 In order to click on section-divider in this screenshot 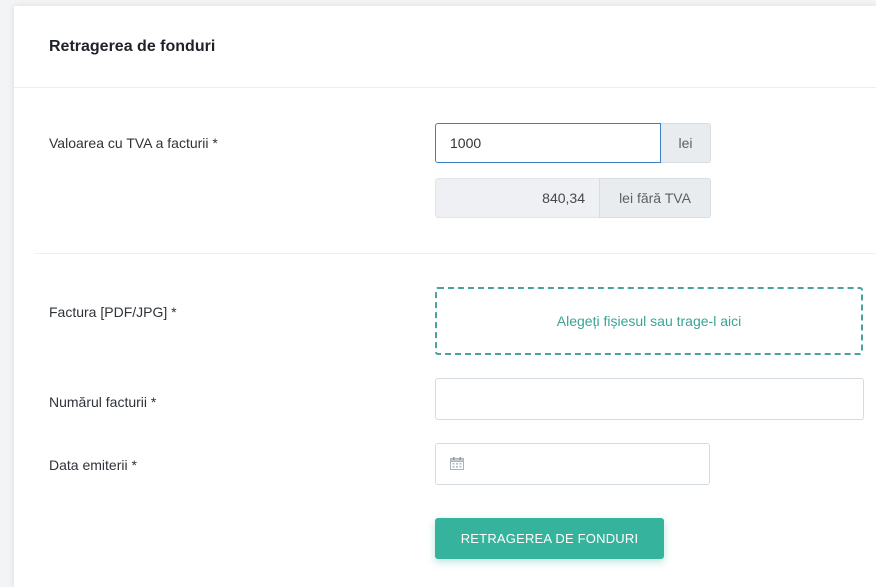, I will do `click(455, 253)`.